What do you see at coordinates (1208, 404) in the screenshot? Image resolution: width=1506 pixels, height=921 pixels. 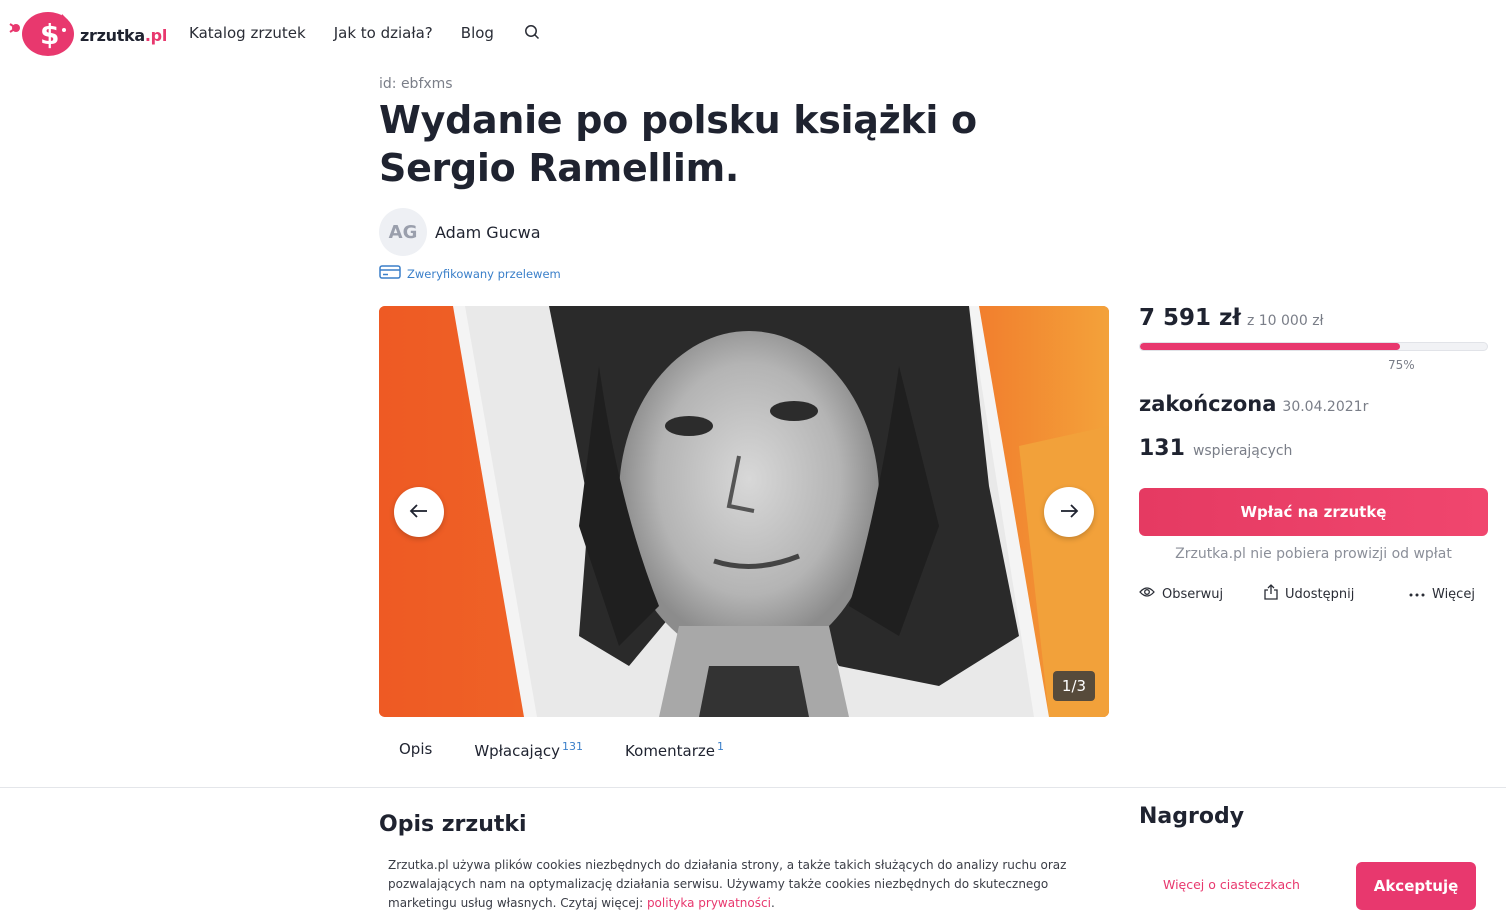 I see `status-label: zakończona` at bounding box center [1208, 404].